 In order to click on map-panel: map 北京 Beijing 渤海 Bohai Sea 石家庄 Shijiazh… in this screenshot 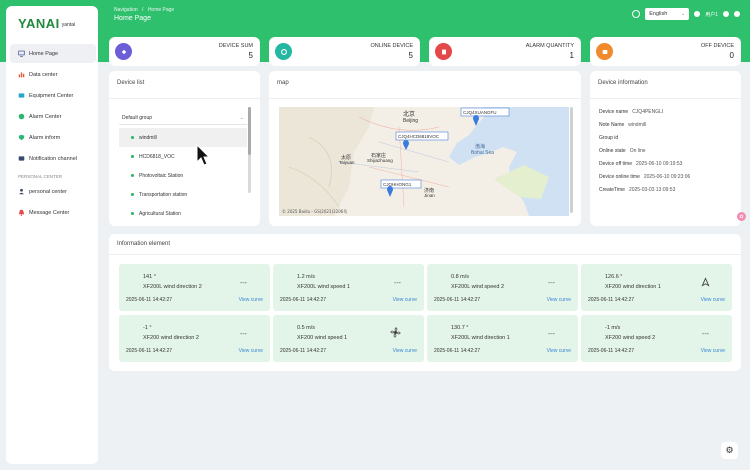, I will do `click(425, 148)`.